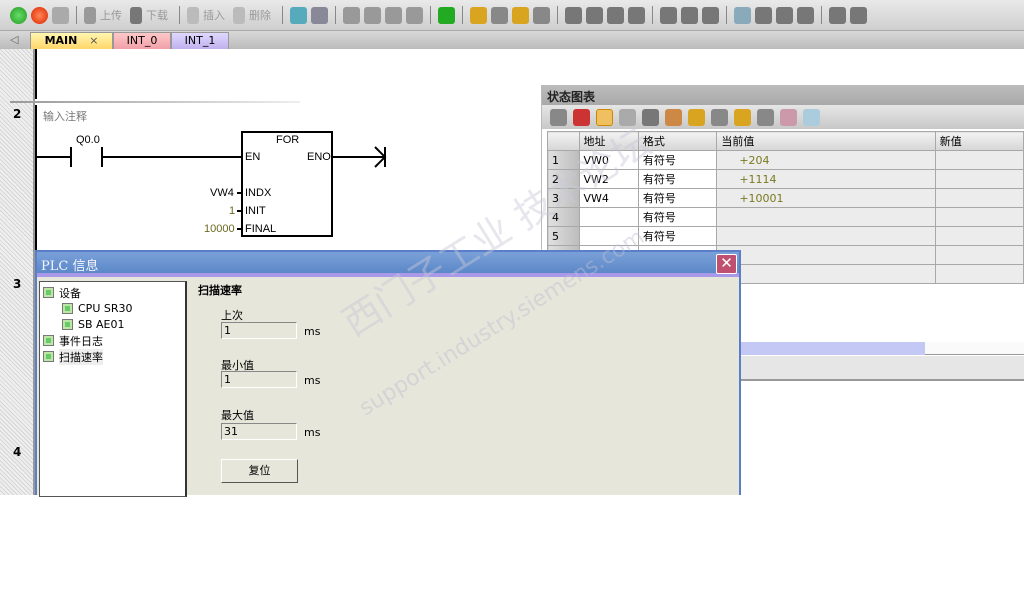 The image size is (1024, 607). I want to click on clear-bookmark-icon, so click(414, 15).